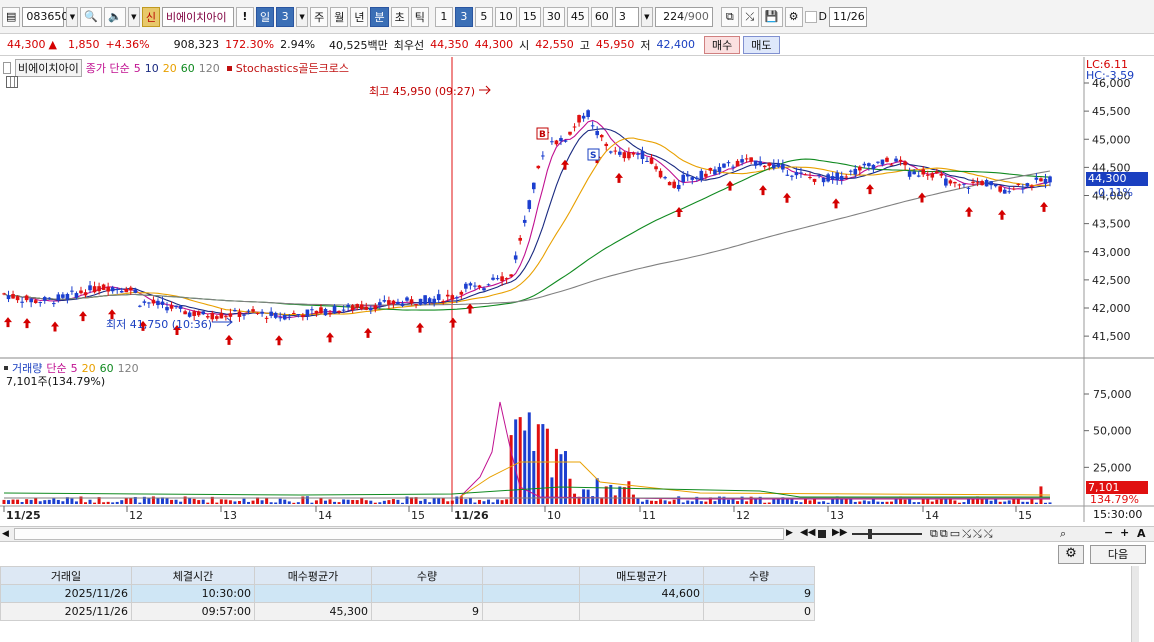 Image resolution: width=1154 pixels, height=642 pixels. Describe the element at coordinates (72, 16) in the screenshot. I see `stock-code-dropdown: ▼` at that location.